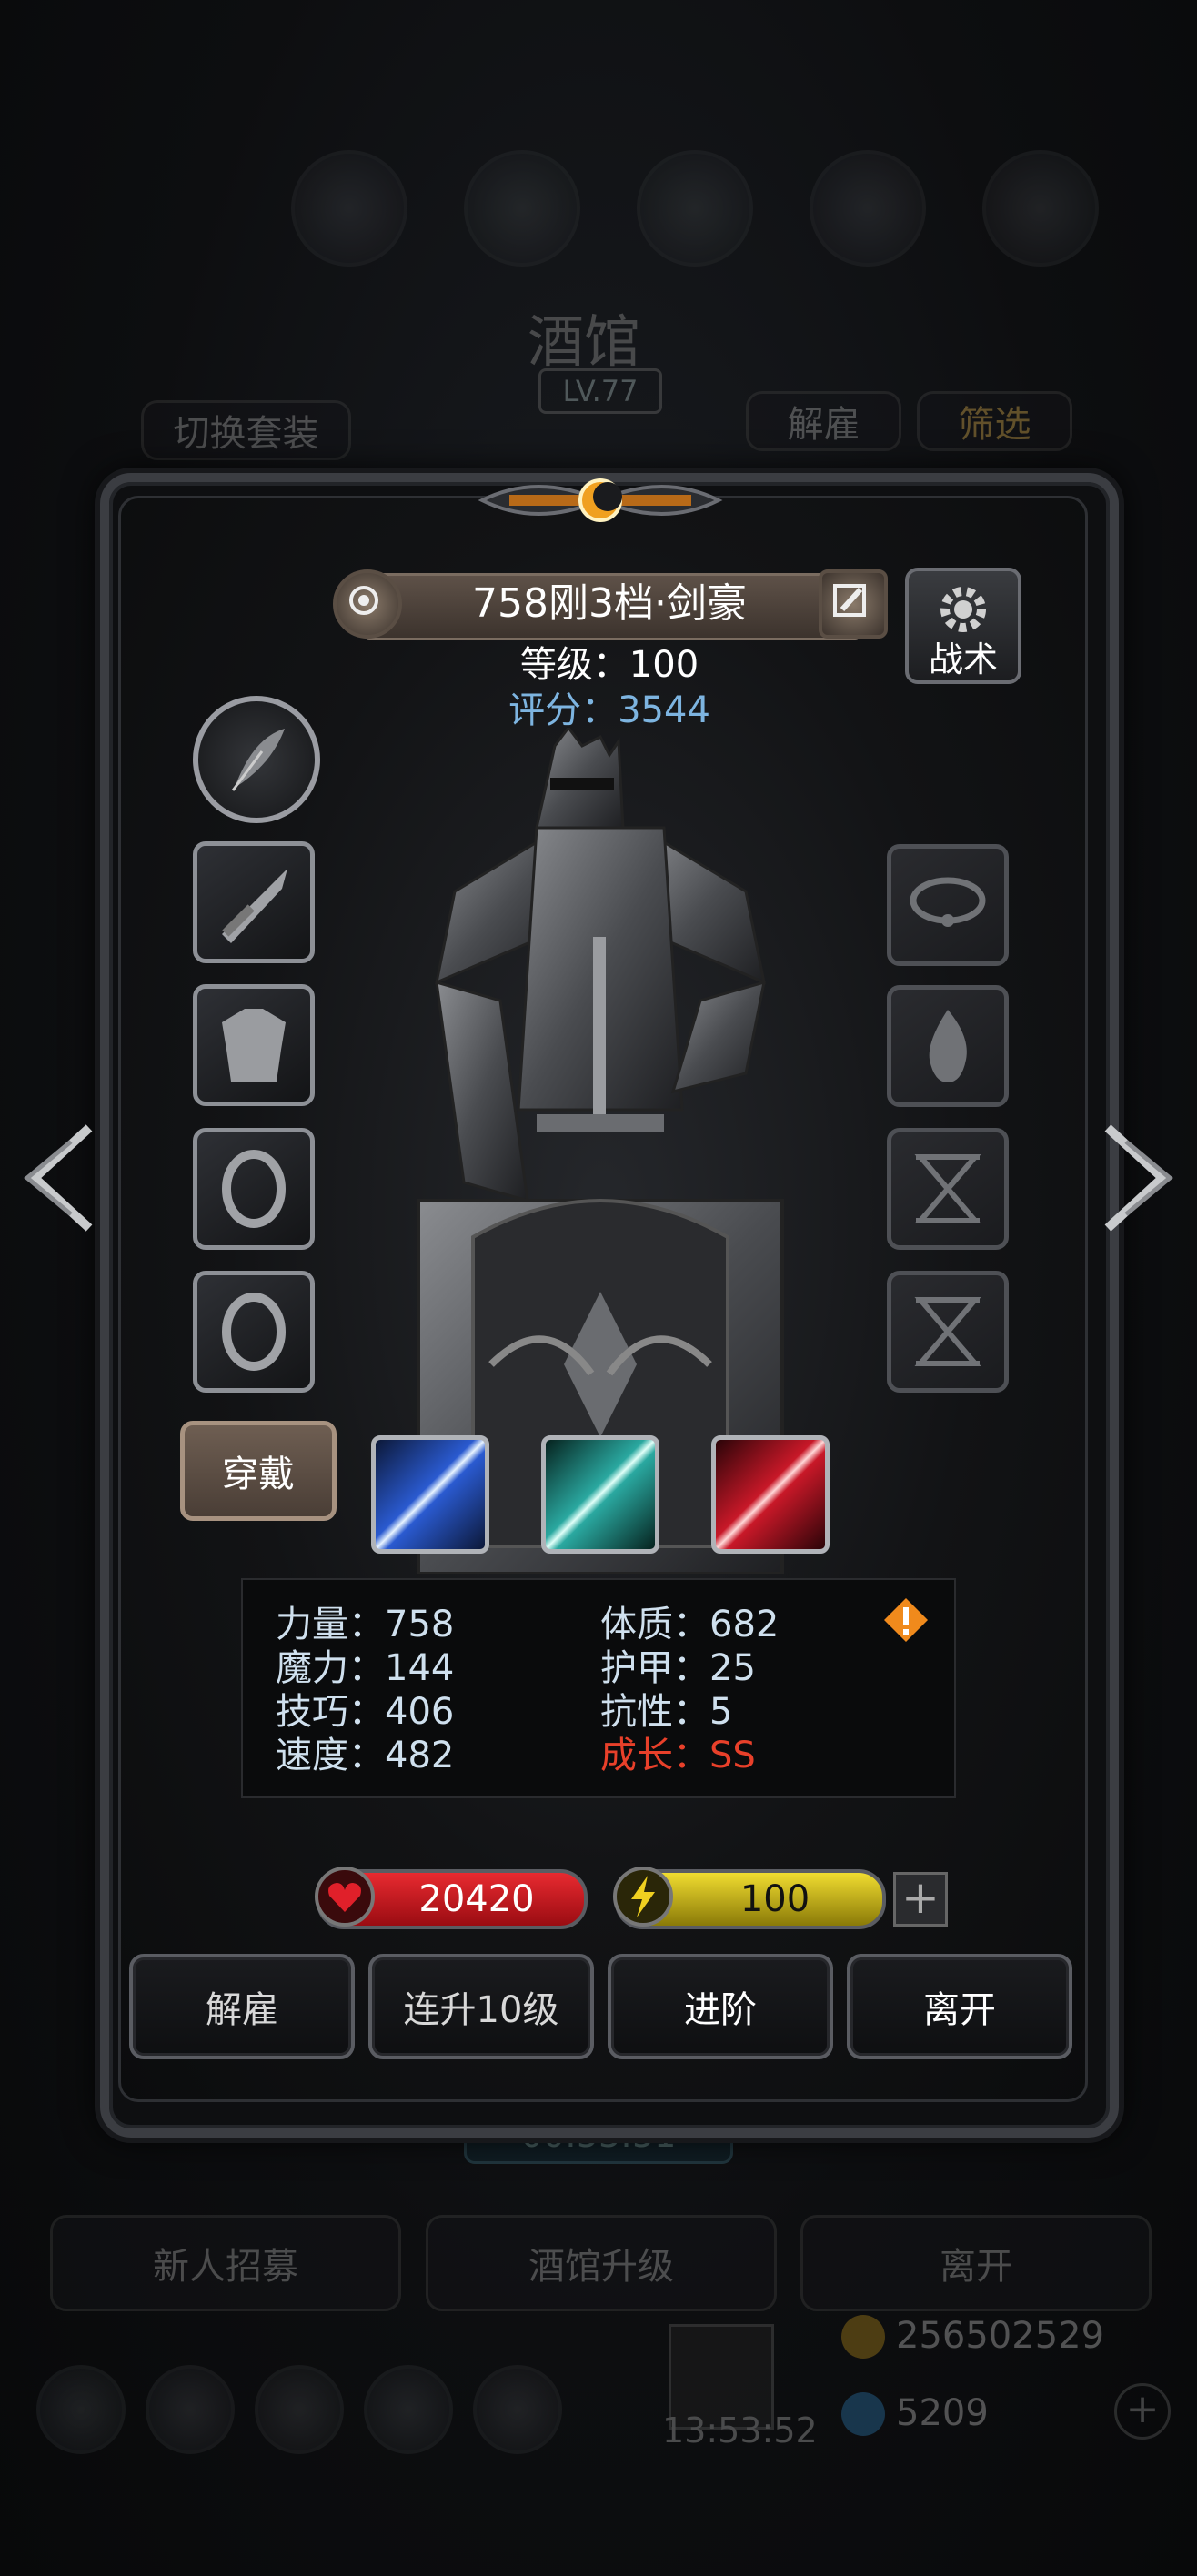 This screenshot has height=2576, width=1197. I want to click on weapon-slot, so click(254, 902).